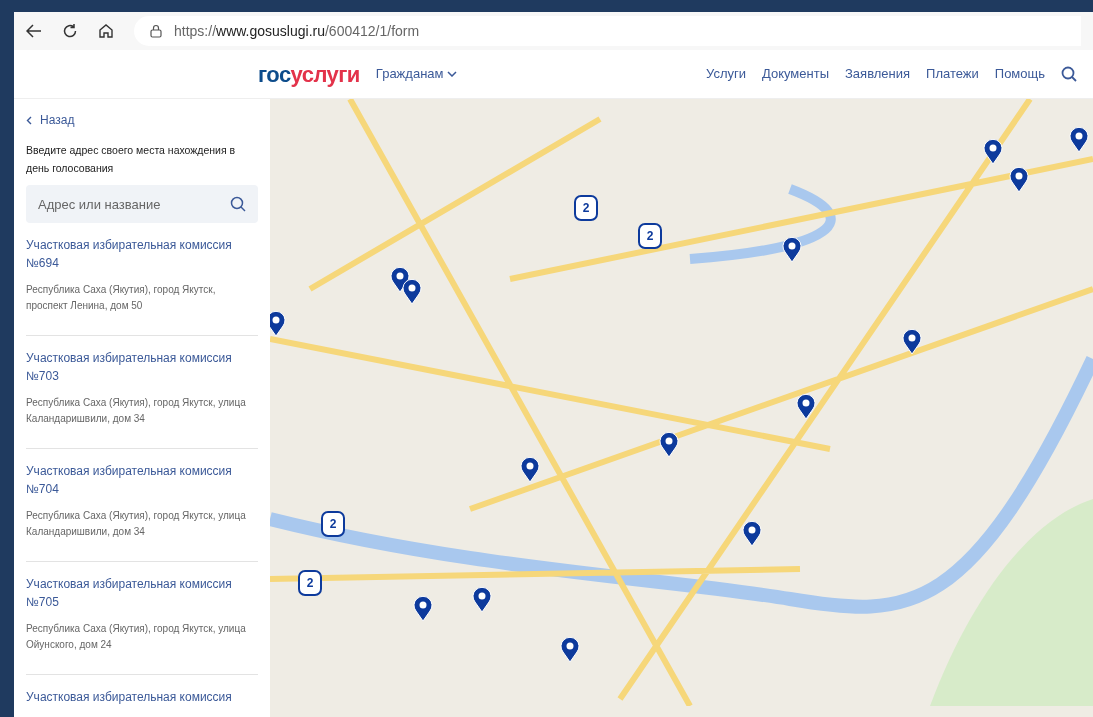  What do you see at coordinates (795, 74) in the screenshot?
I see `nav-link: Документы` at bounding box center [795, 74].